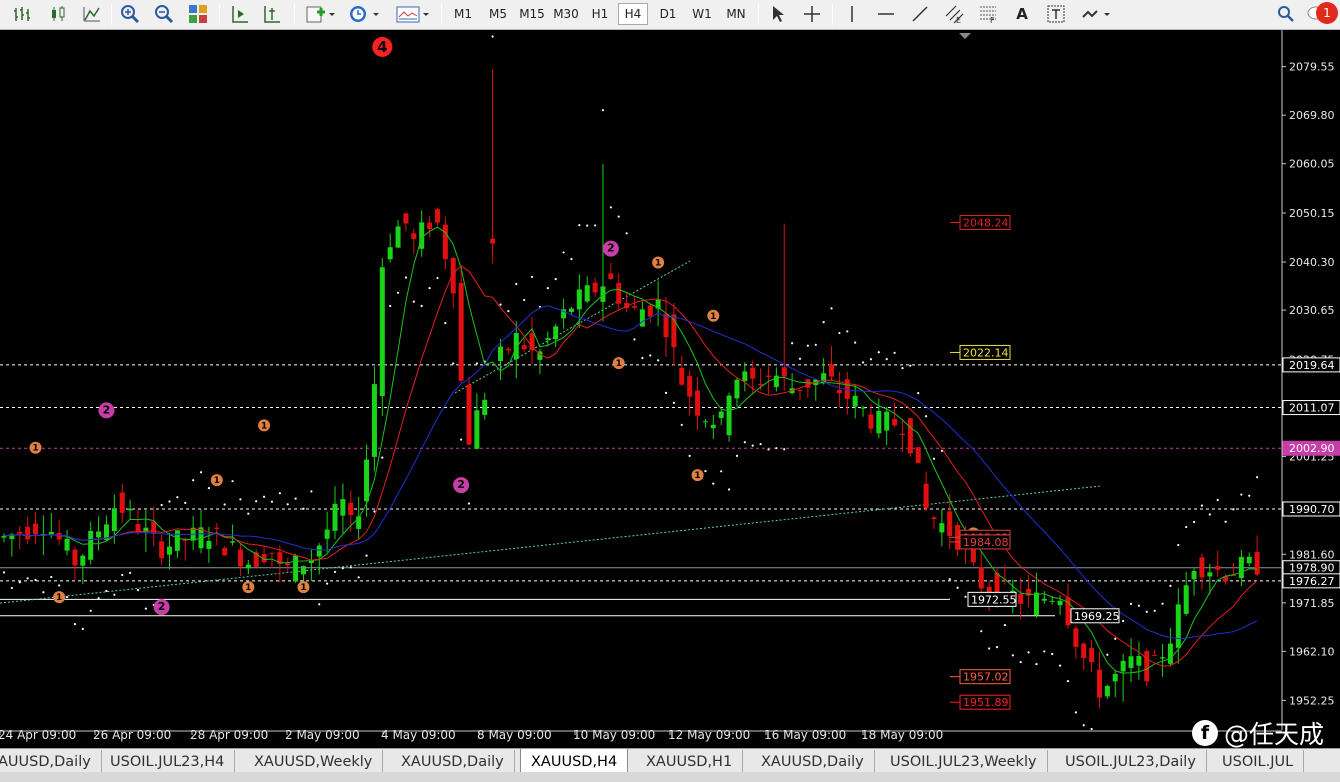  What do you see at coordinates (886, 14) in the screenshot?
I see `horizontal-line-icon` at bounding box center [886, 14].